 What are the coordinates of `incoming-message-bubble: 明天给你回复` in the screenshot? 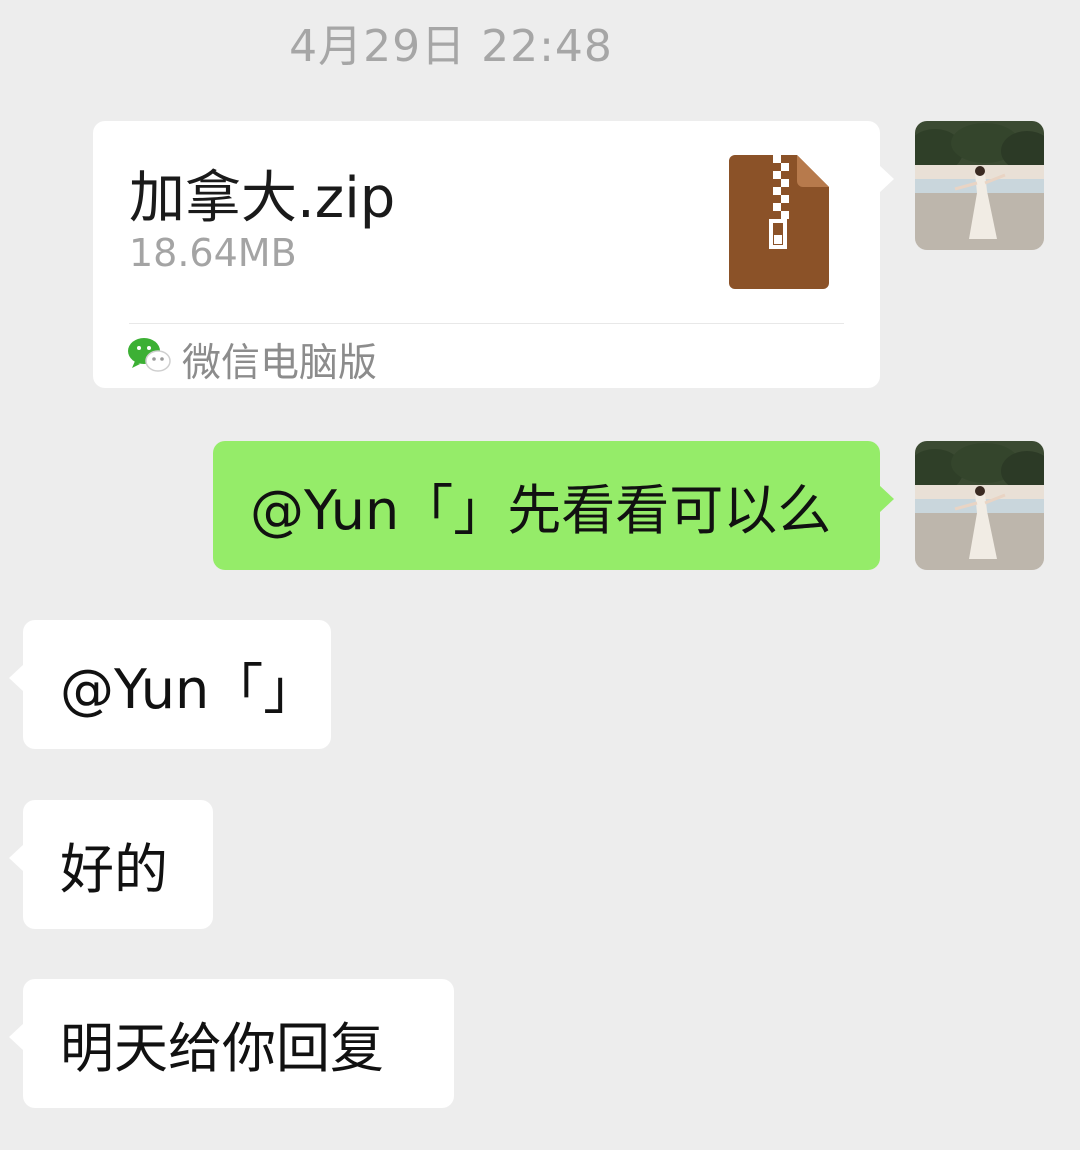 It's located at (231, 1043).